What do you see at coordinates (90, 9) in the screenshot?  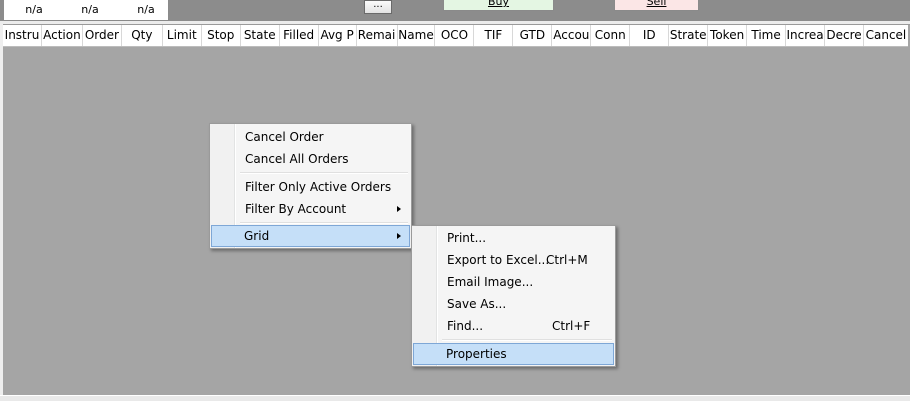 I see `summary-value-2: n/a` at bounding box center [90, 9].